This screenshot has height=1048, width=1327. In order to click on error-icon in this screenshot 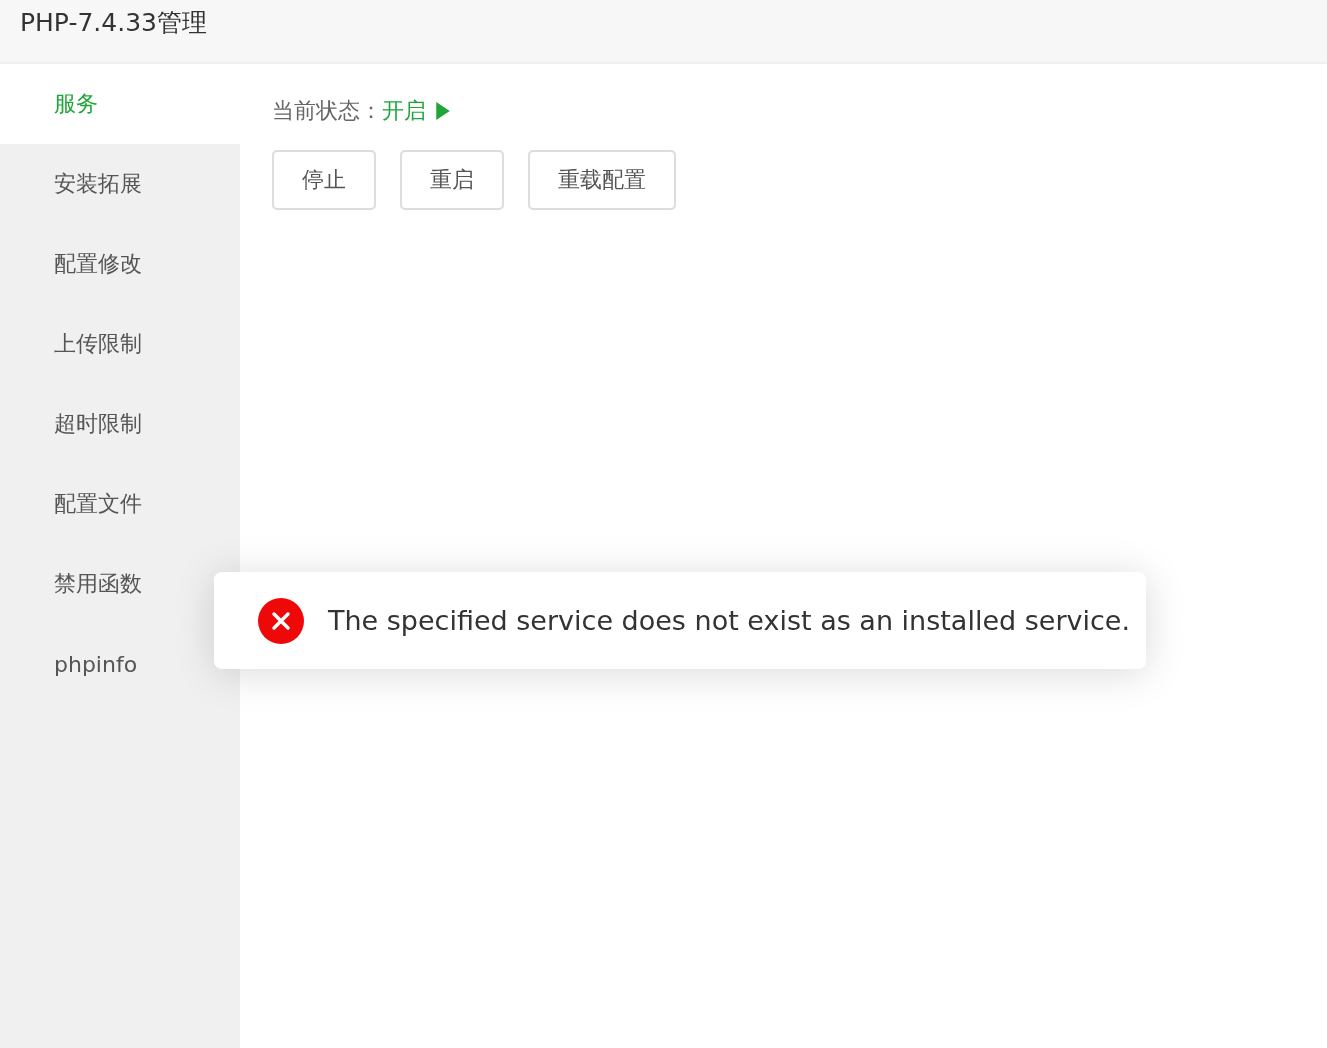, I will do `click(281, 620)`.